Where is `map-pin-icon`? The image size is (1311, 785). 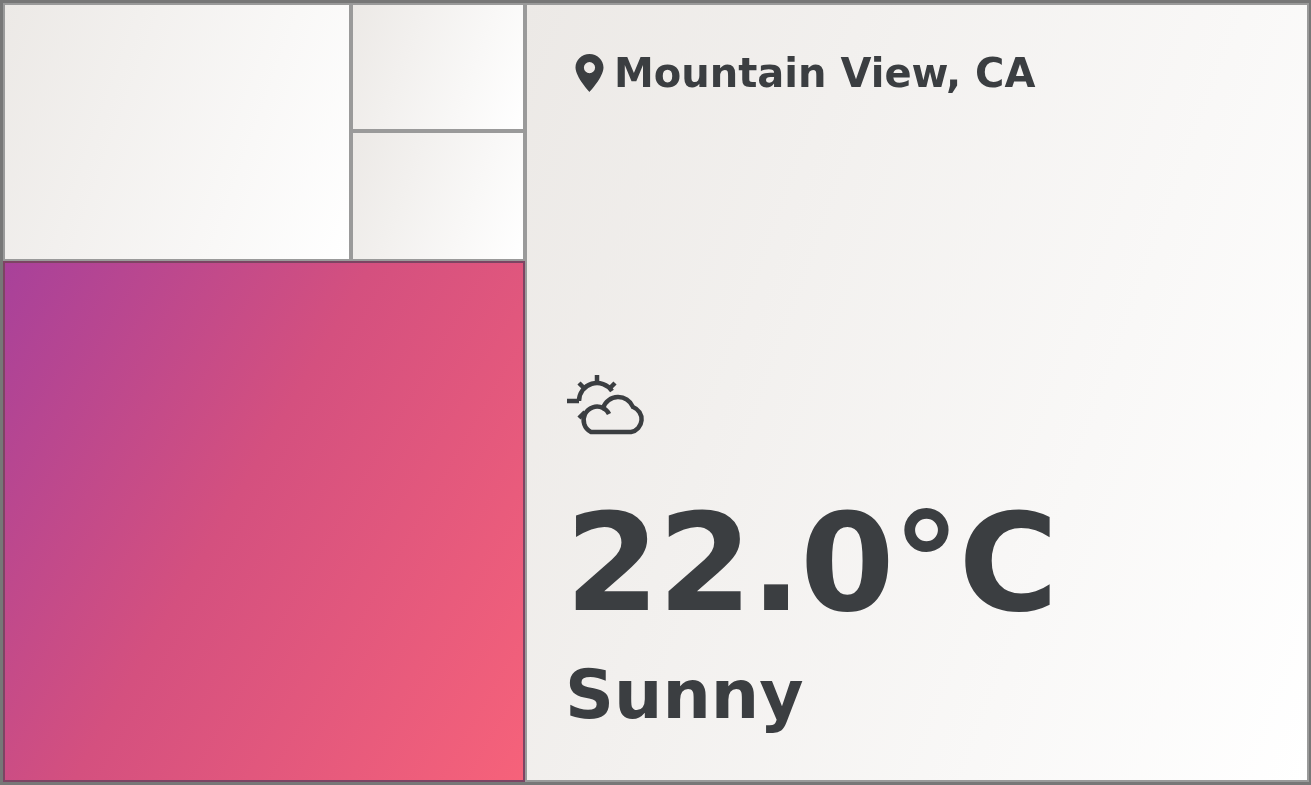 map-pin-icon is located at coordinates (589, 73).